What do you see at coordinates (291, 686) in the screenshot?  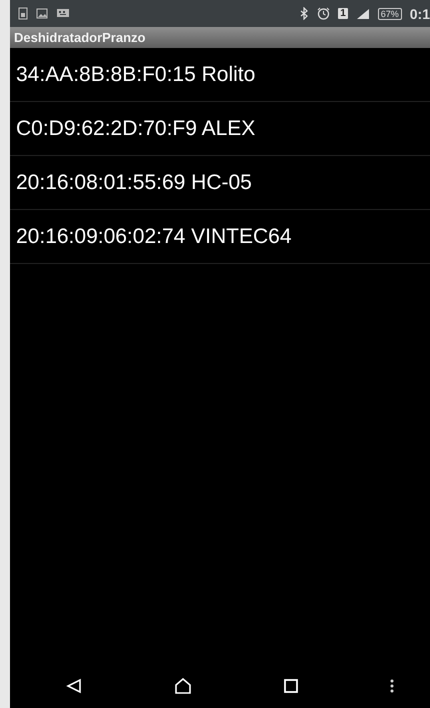 I see `recent-apps-icon` at bounding box center [291, 686].